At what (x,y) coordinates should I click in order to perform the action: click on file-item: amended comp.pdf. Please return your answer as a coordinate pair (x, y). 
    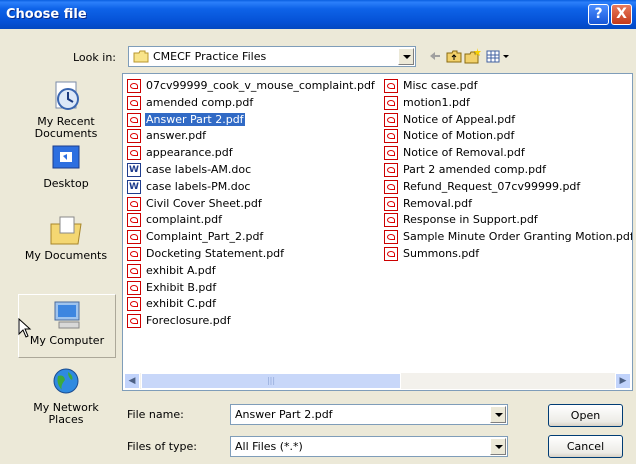
    Looking at the image, I should click on (251, 103).